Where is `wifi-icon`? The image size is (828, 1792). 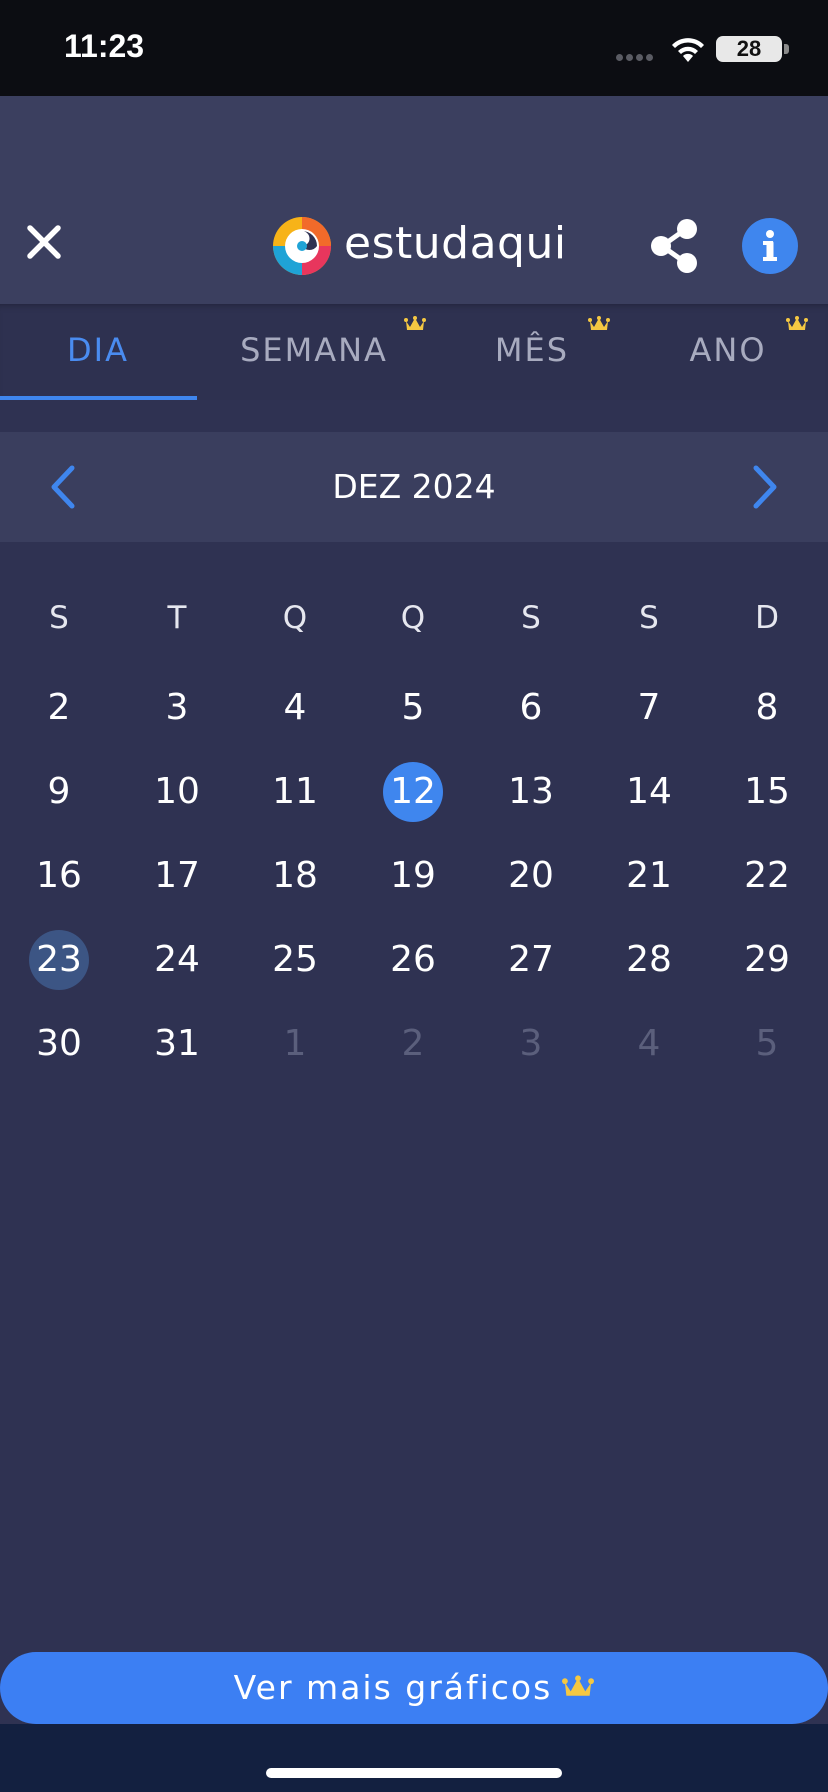 wifi-icon is located at coordinates (688, 50).